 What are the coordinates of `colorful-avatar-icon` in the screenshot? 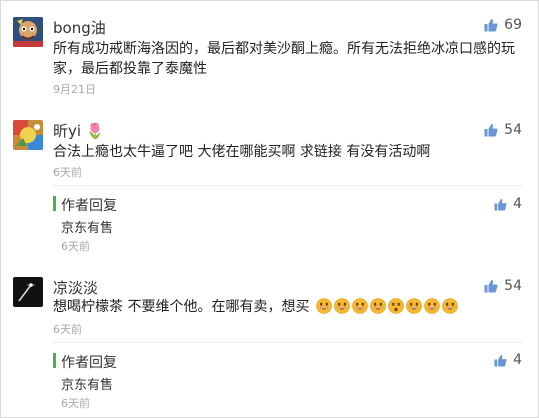 It's located at (28, 135).